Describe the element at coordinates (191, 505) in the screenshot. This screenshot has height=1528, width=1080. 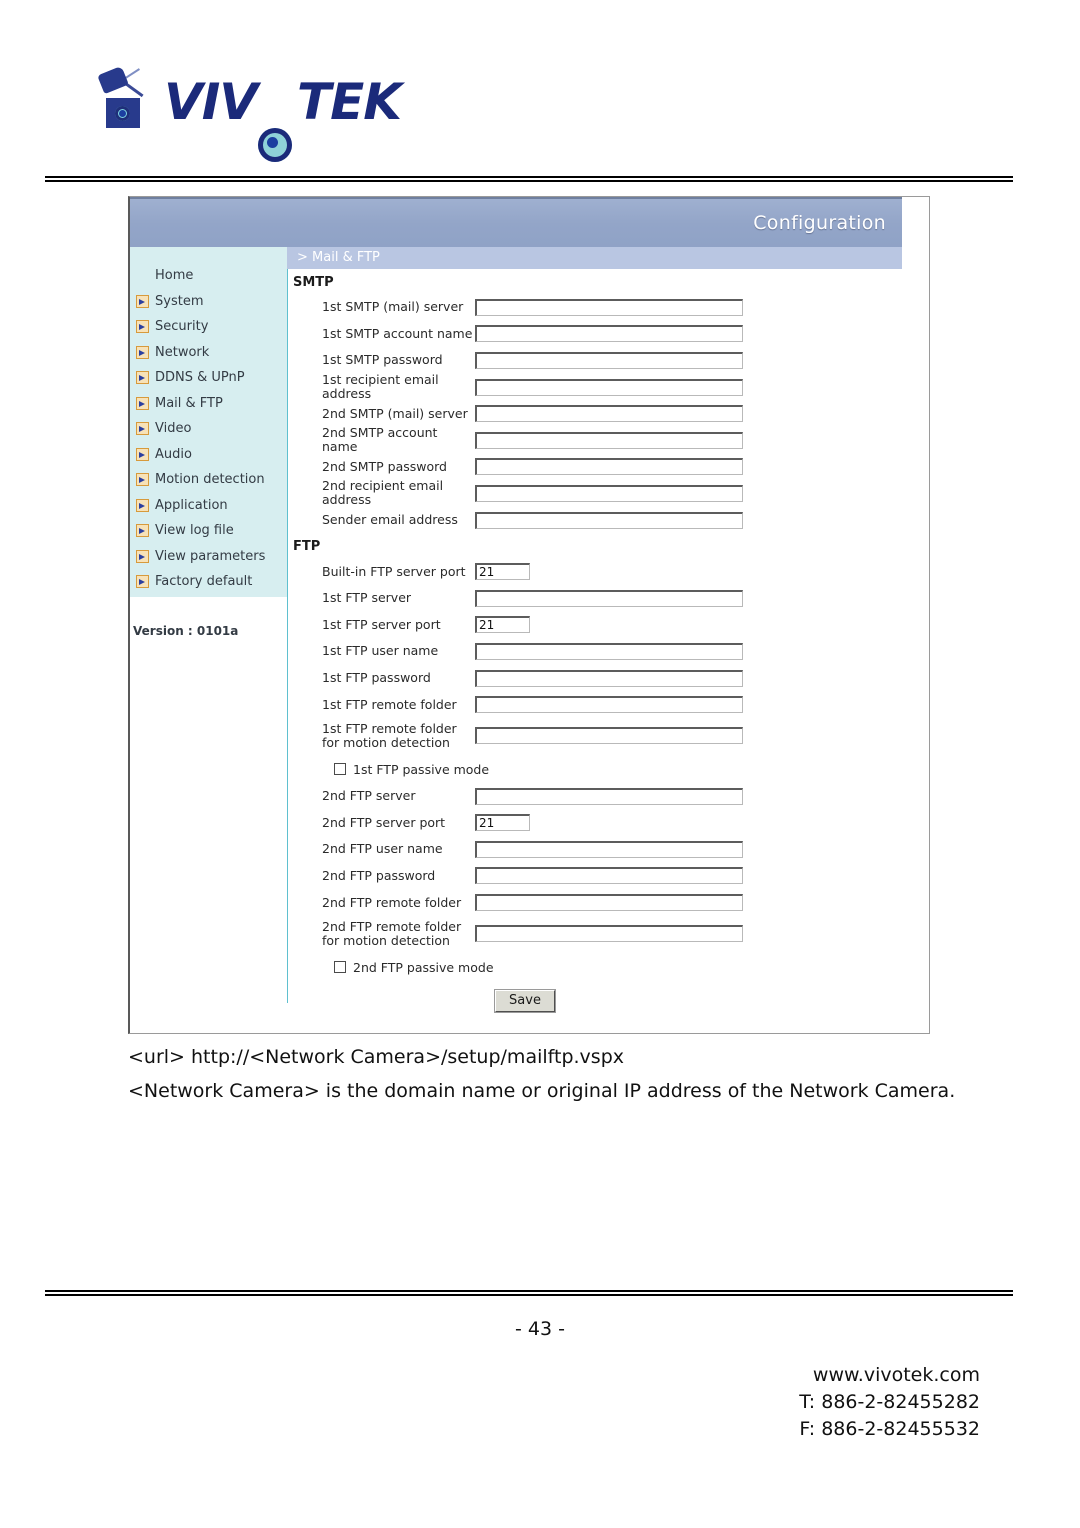
I see `sidebar-item-label: Application` at that location.